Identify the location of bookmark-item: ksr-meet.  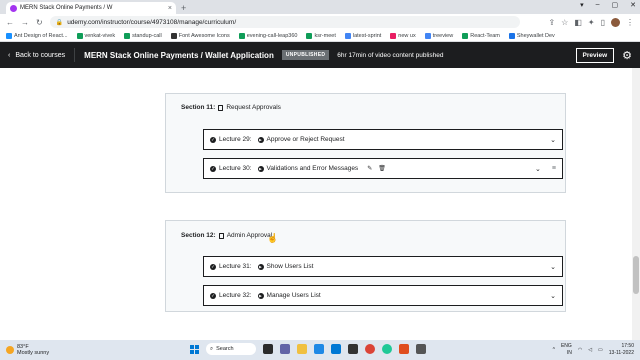
(321, 35).